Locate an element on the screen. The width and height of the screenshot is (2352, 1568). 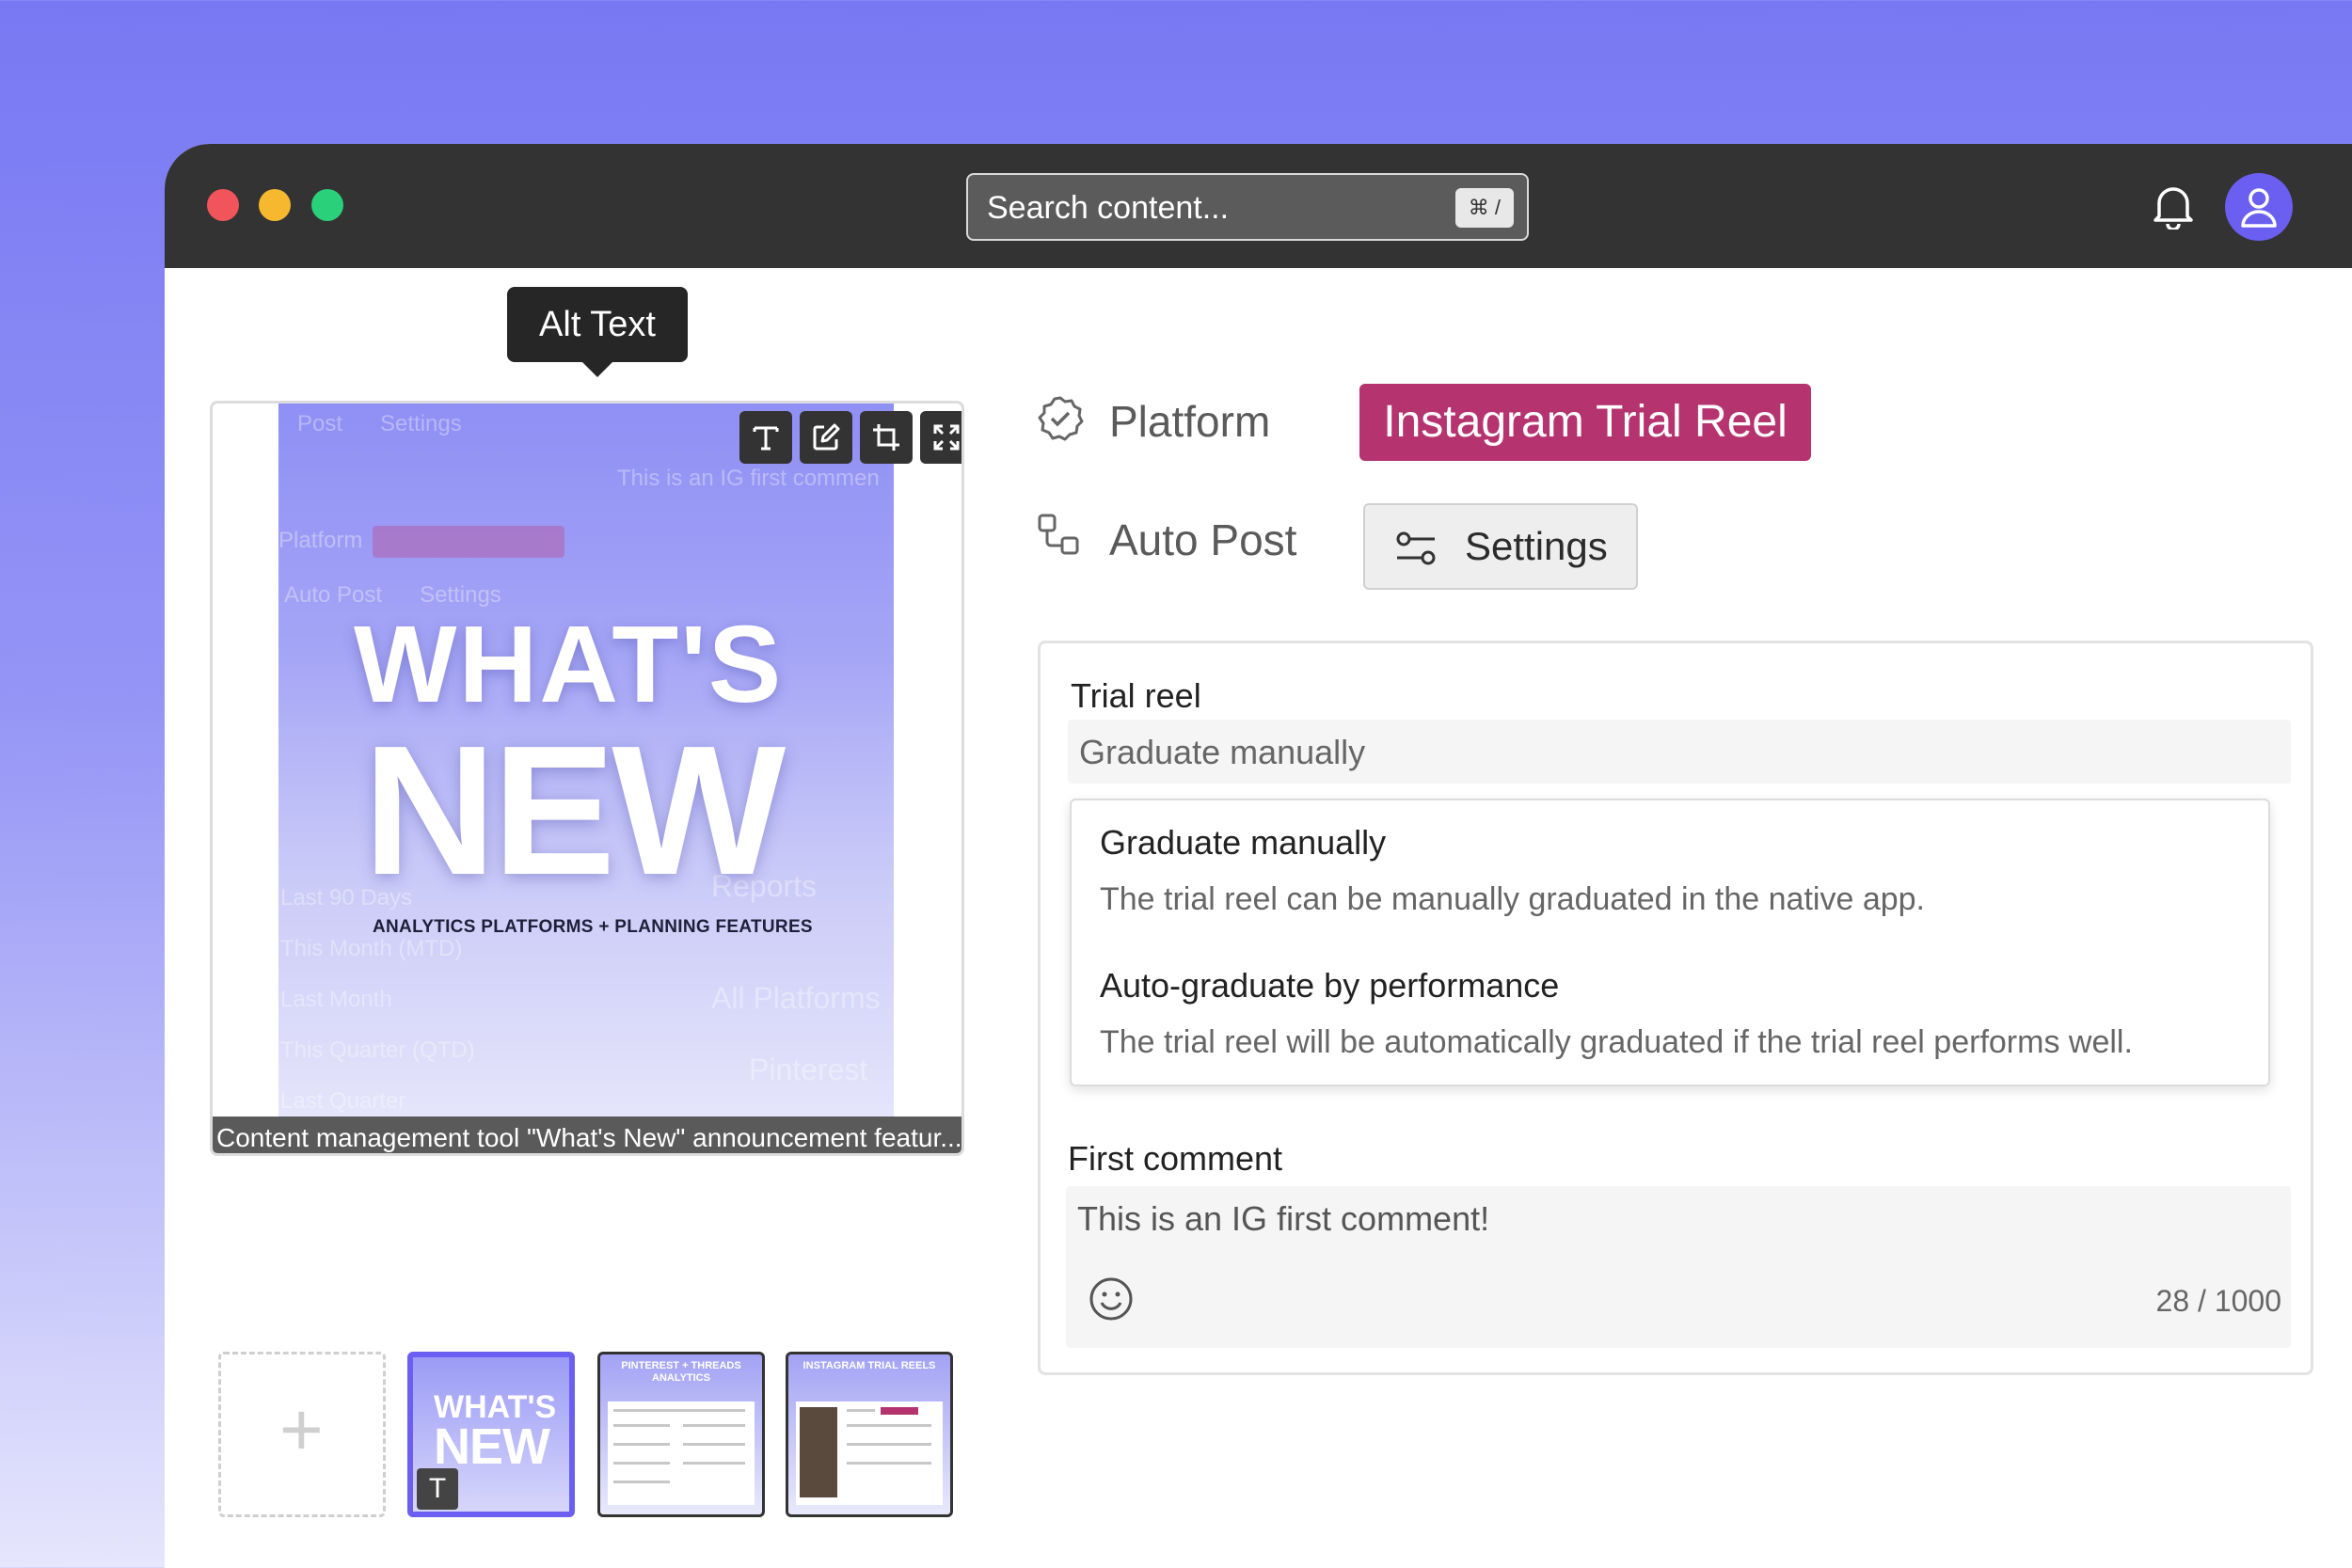
user-avatar-button is located at coordinates (2259, 207).